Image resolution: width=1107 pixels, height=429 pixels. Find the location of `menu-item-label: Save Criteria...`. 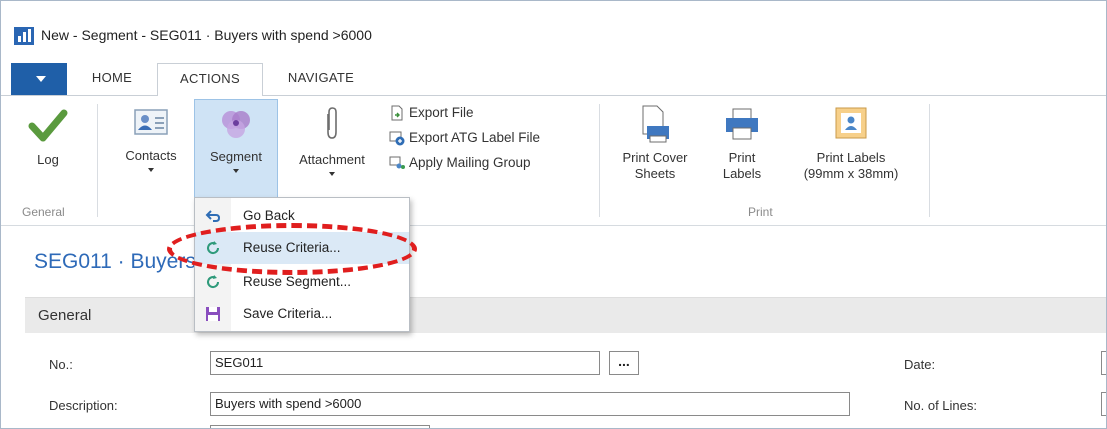

menu-item-label: Save Criteria... is located at coordinates (288, 313).